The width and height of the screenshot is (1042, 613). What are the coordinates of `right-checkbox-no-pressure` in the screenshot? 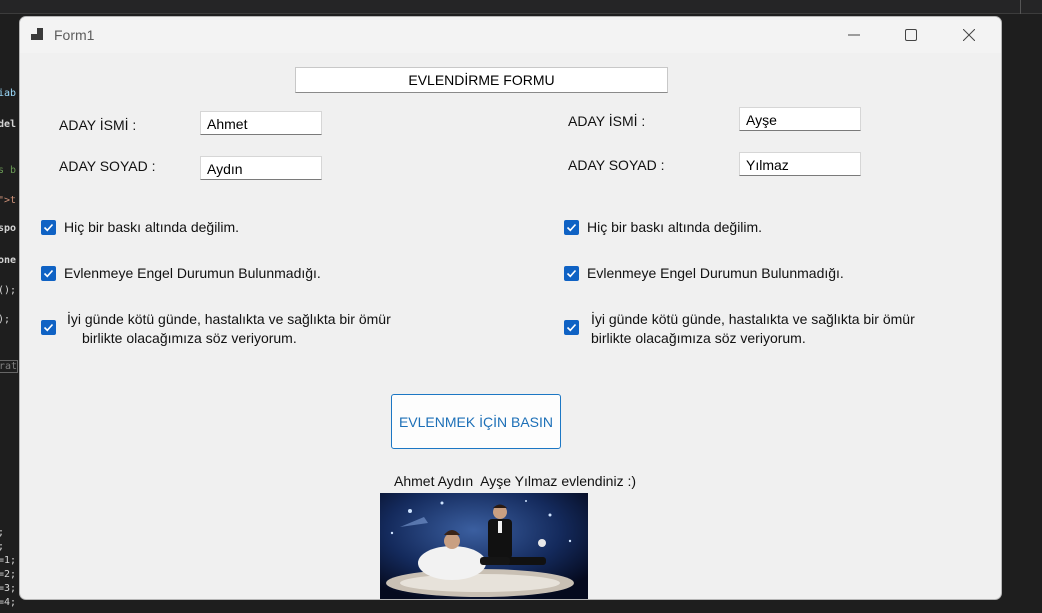 It's located at (571, 227).